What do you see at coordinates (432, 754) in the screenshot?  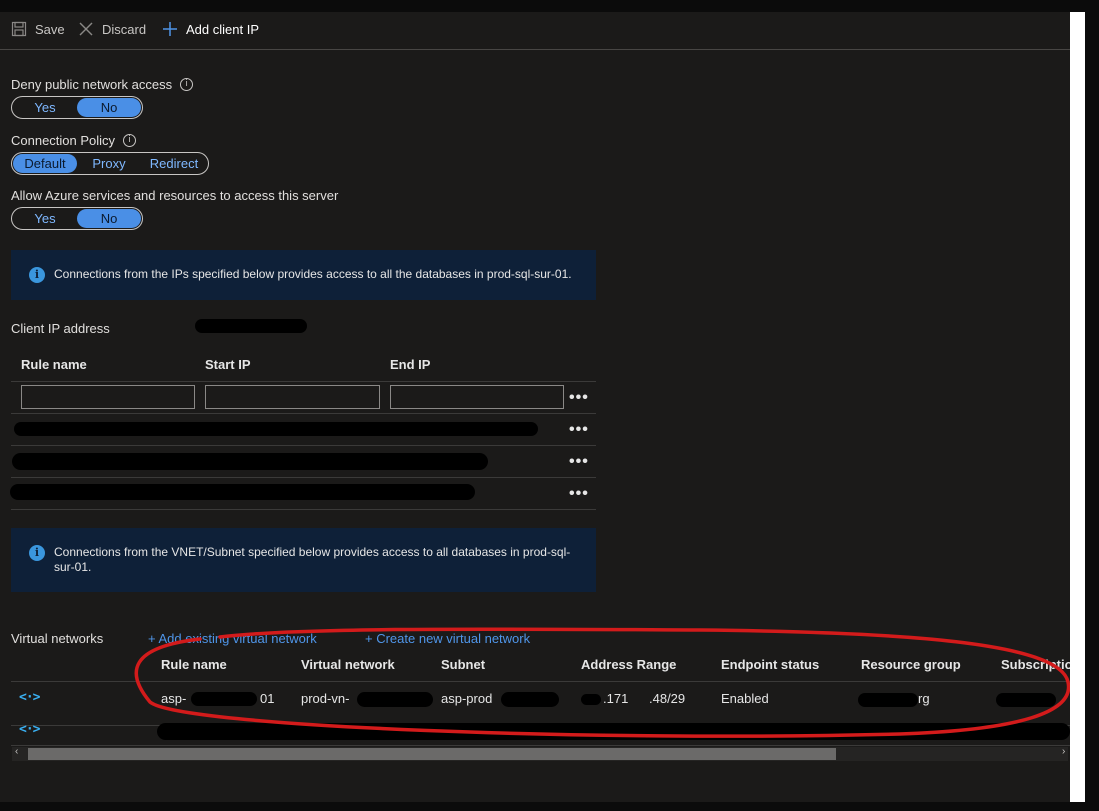 I see `horizontal-scrollbar-thumb` at bounding box center [432, 754].